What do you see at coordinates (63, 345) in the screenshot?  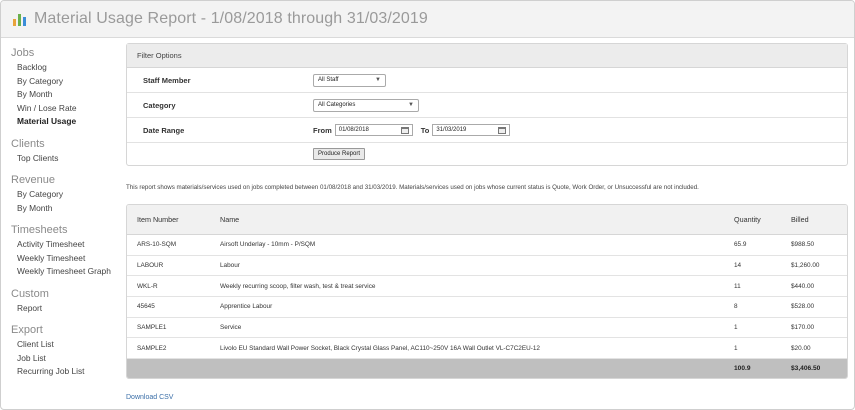 I see `sidebar-item-client-list: Client List` at bounding box center [63, 345].